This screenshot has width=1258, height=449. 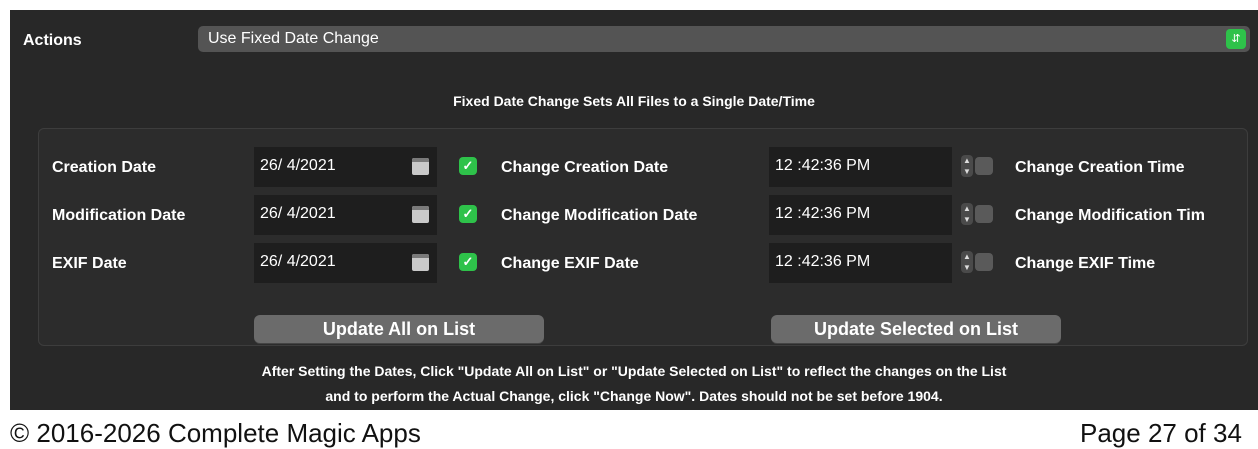 What do you see at coordinates (724, 39) in the screenshot?
I see `actions-select: Use Fixed Date Change ⇵` at bounding box center [724, 39].